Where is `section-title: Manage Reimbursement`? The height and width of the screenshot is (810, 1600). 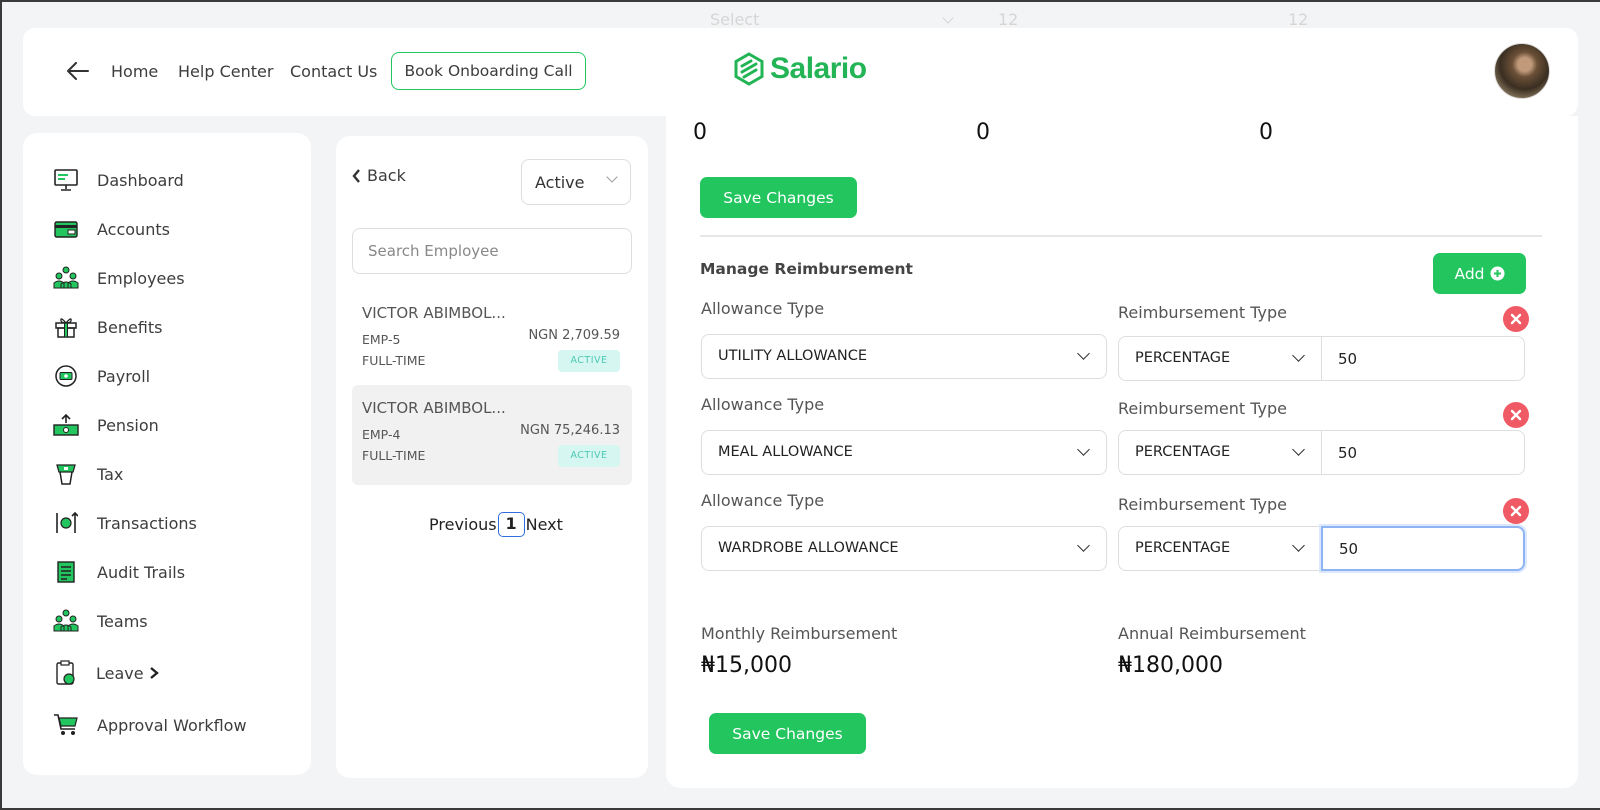
section-title: Manage Reimbursement is located at coordinates (806, 269).